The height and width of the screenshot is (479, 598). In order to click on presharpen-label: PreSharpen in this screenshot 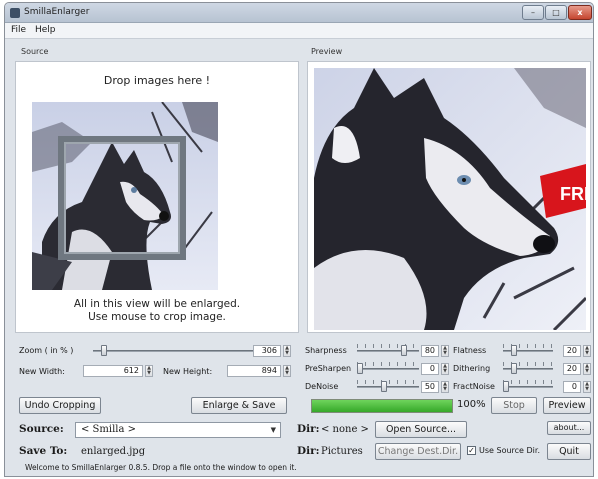, I will do `click(328, 368)`.